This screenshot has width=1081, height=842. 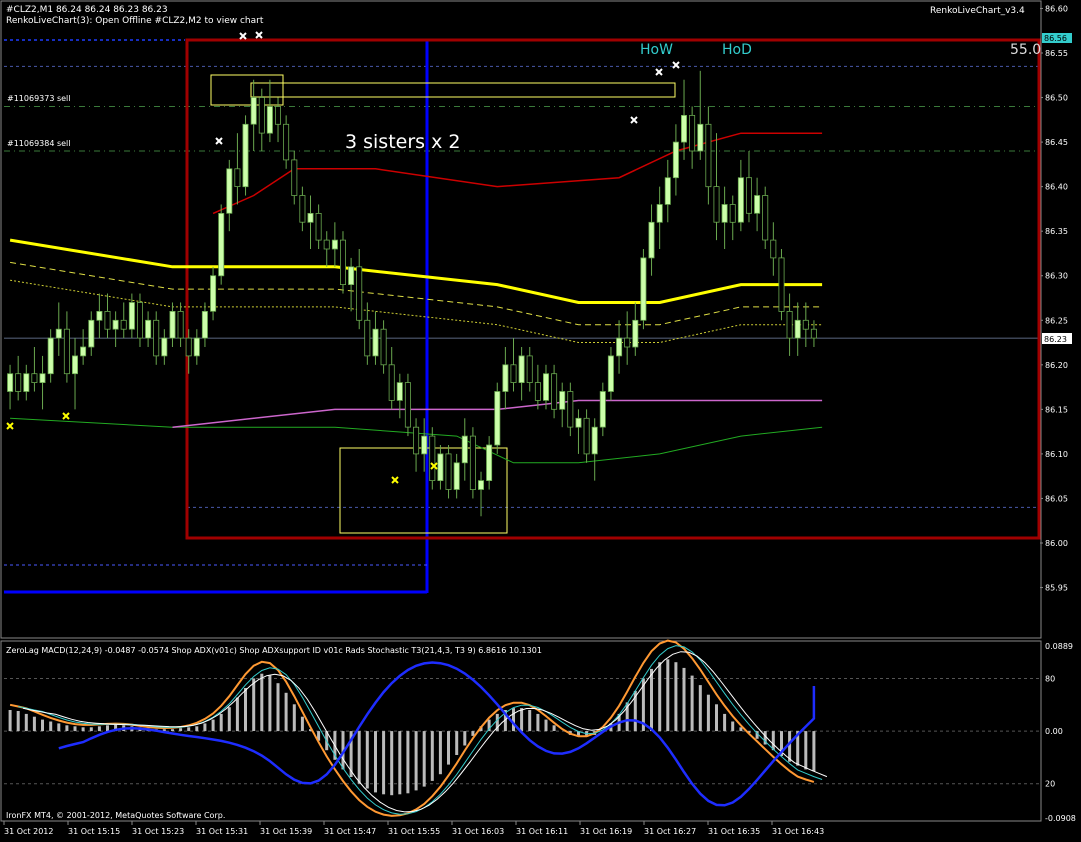 What do you see at coordinates (1056, 320) in the screenshot?
I see `price-label: 86.25` at bounding box center [1056, 320].